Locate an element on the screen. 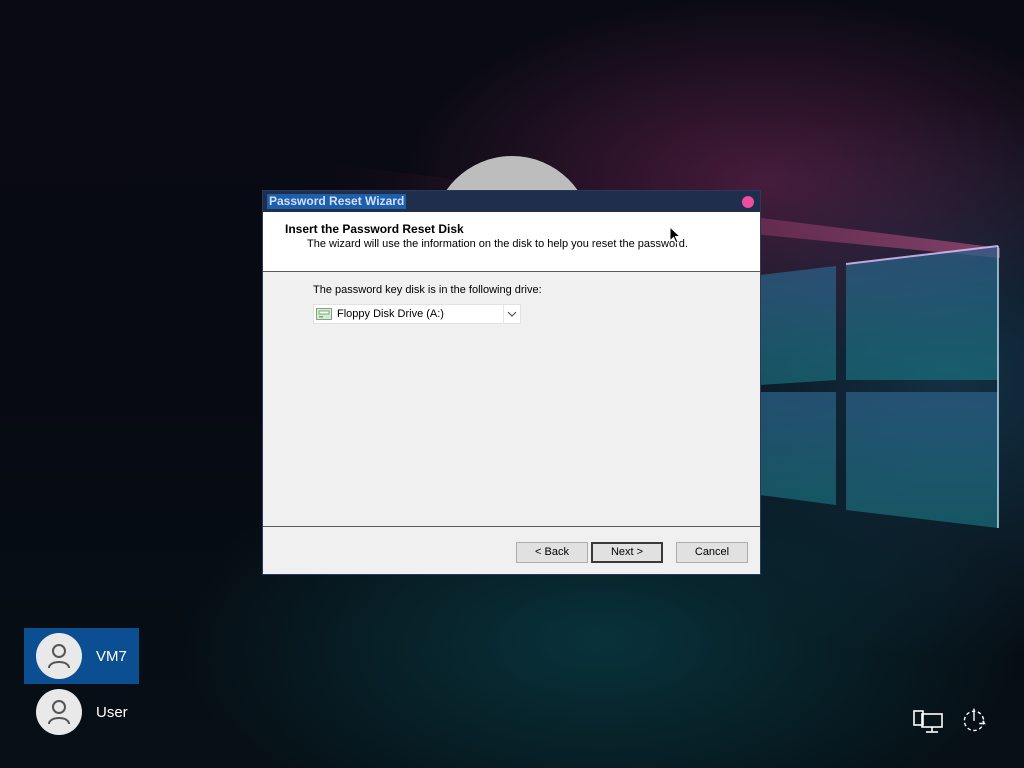 Image resolution: width=1024 pixels, height=768 pixels. user-name: User is located at coordinates (112, 712).